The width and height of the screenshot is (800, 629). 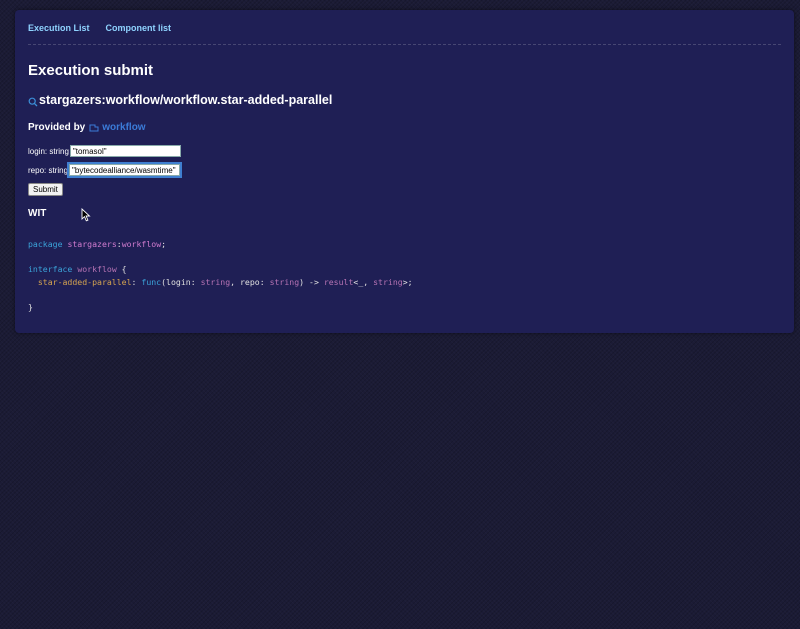 I want to click on code-function-name: star-added-parallel, so click(x=84, y=281).